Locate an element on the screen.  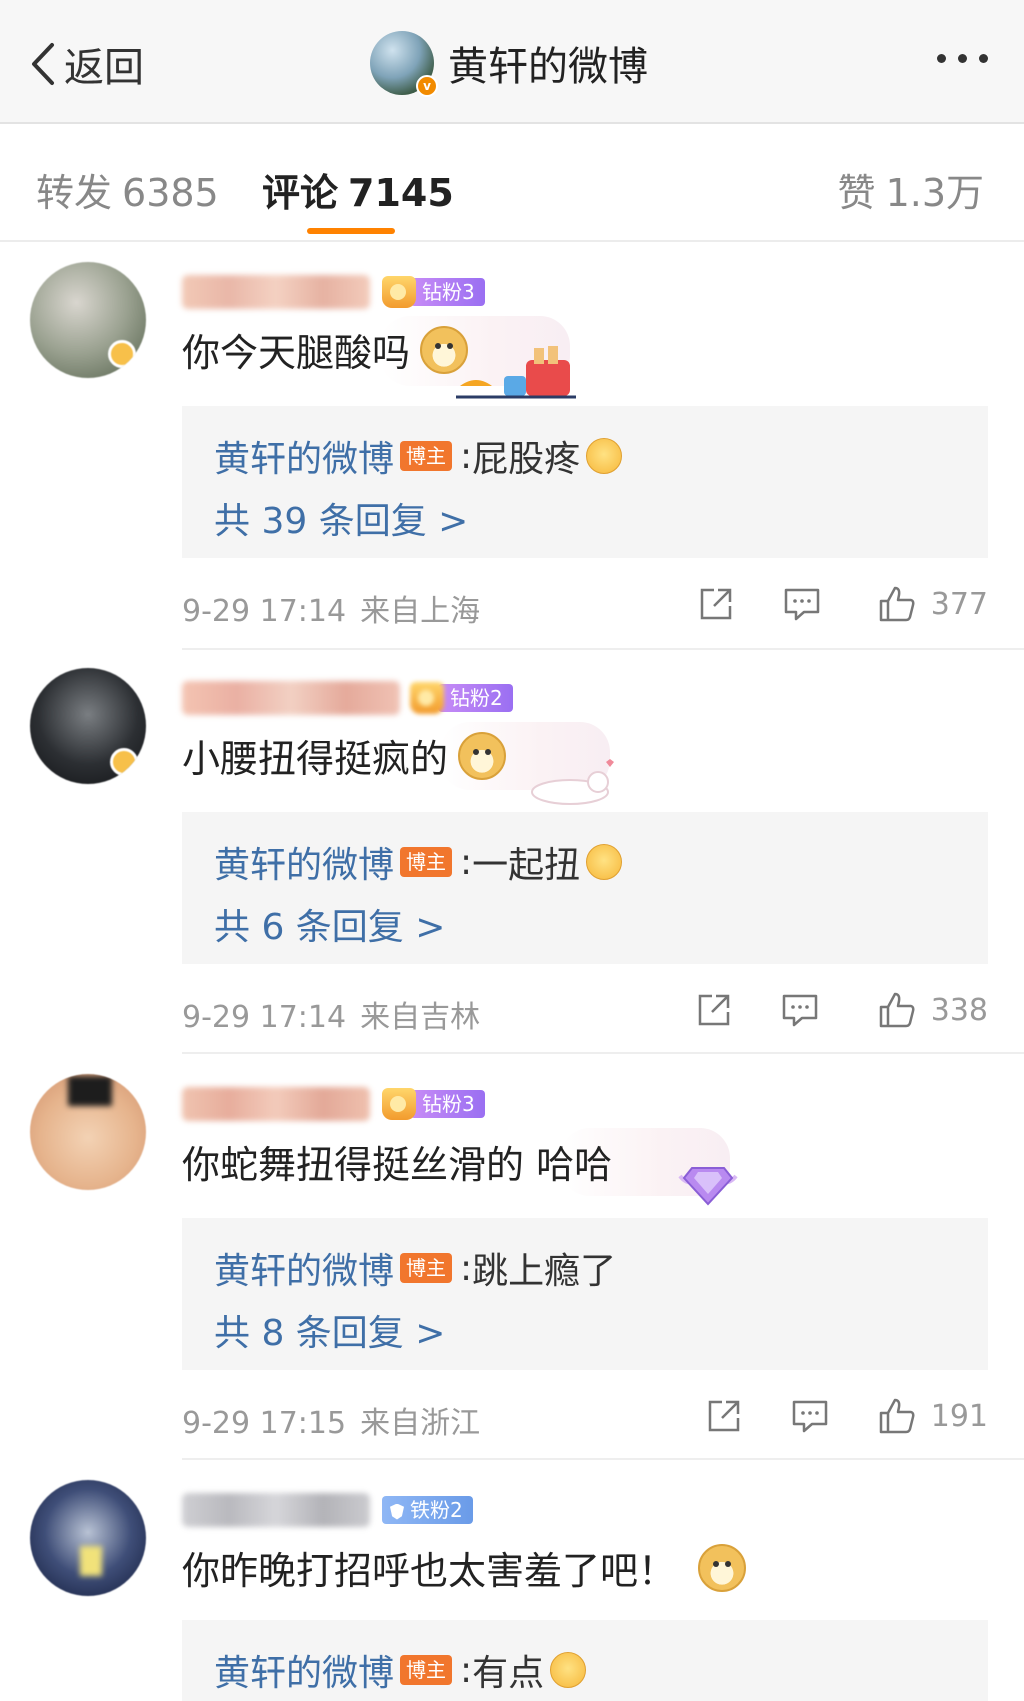
tab-bar: 转发 6385 评论 7145 赞 1.3万 is located at coordinates (512, 183).